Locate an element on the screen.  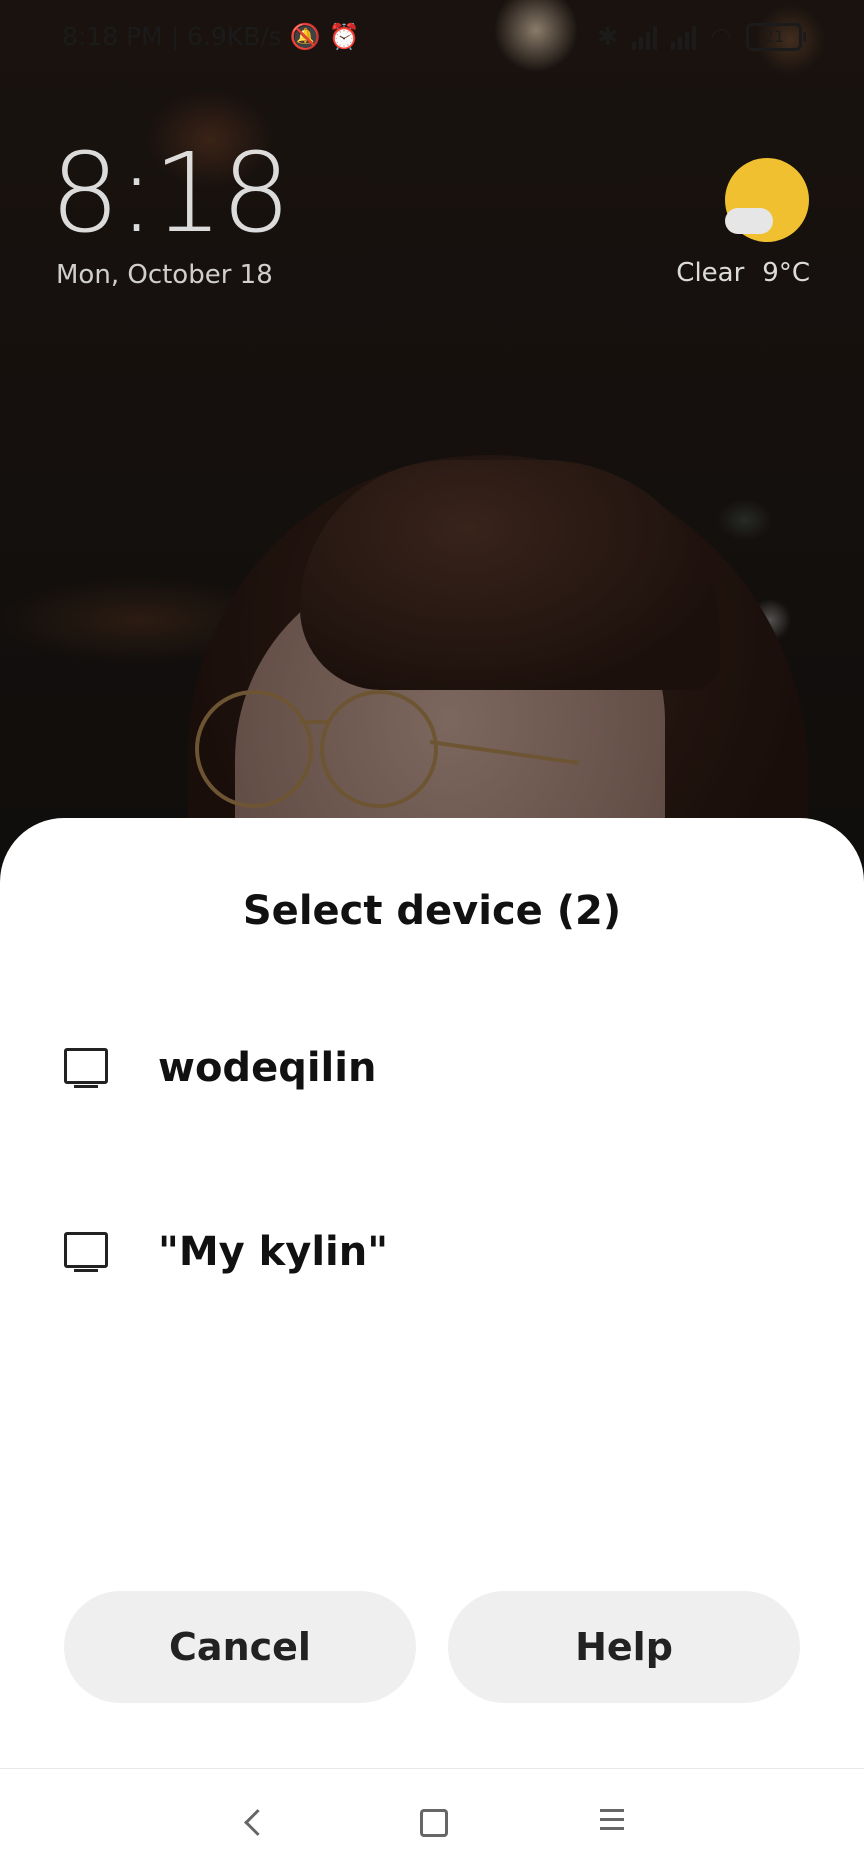
recents-icon is located at coordinates (612, 1822).